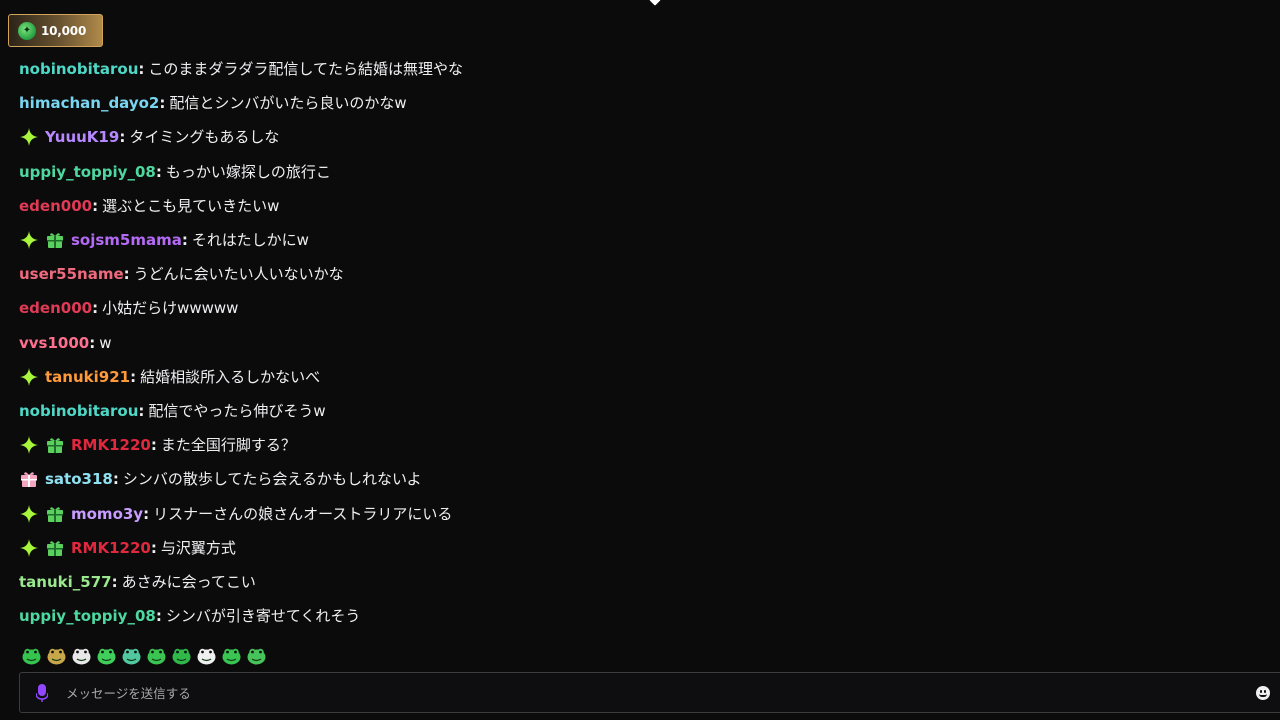  I want to click on box-emote, so click(56, 655).